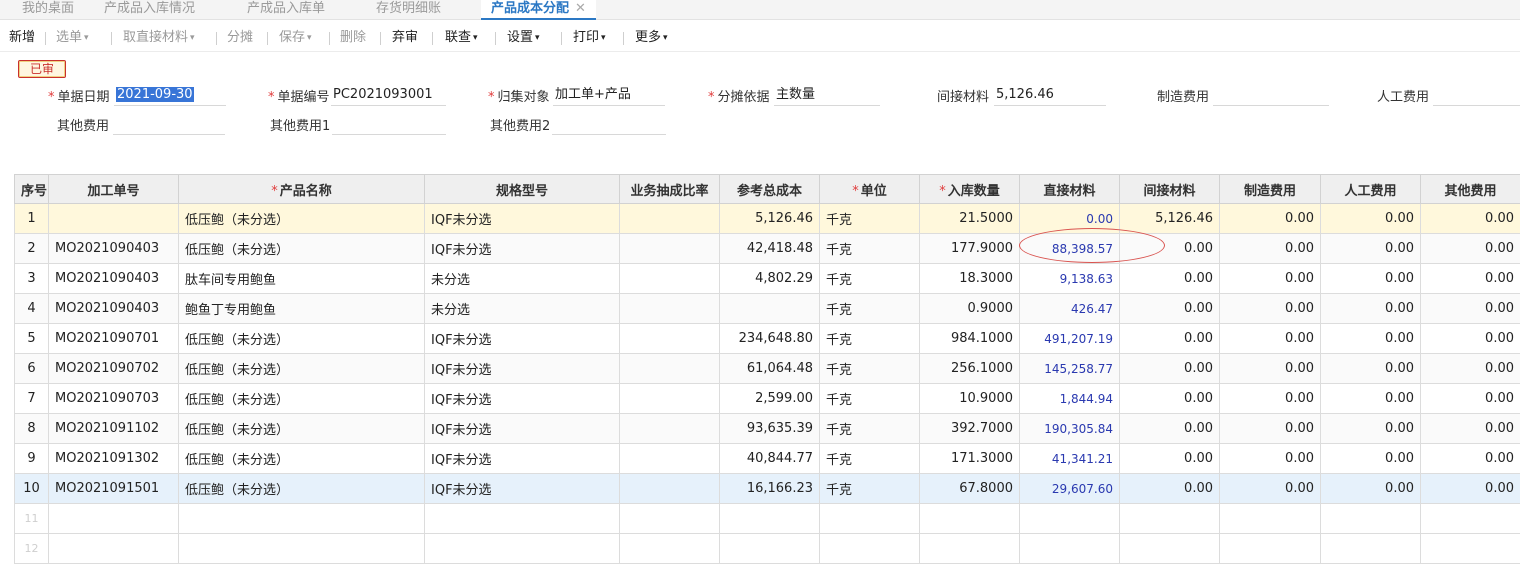  I want to click on ref-total-cost-cell: 234,648.80, so click(769, 338).